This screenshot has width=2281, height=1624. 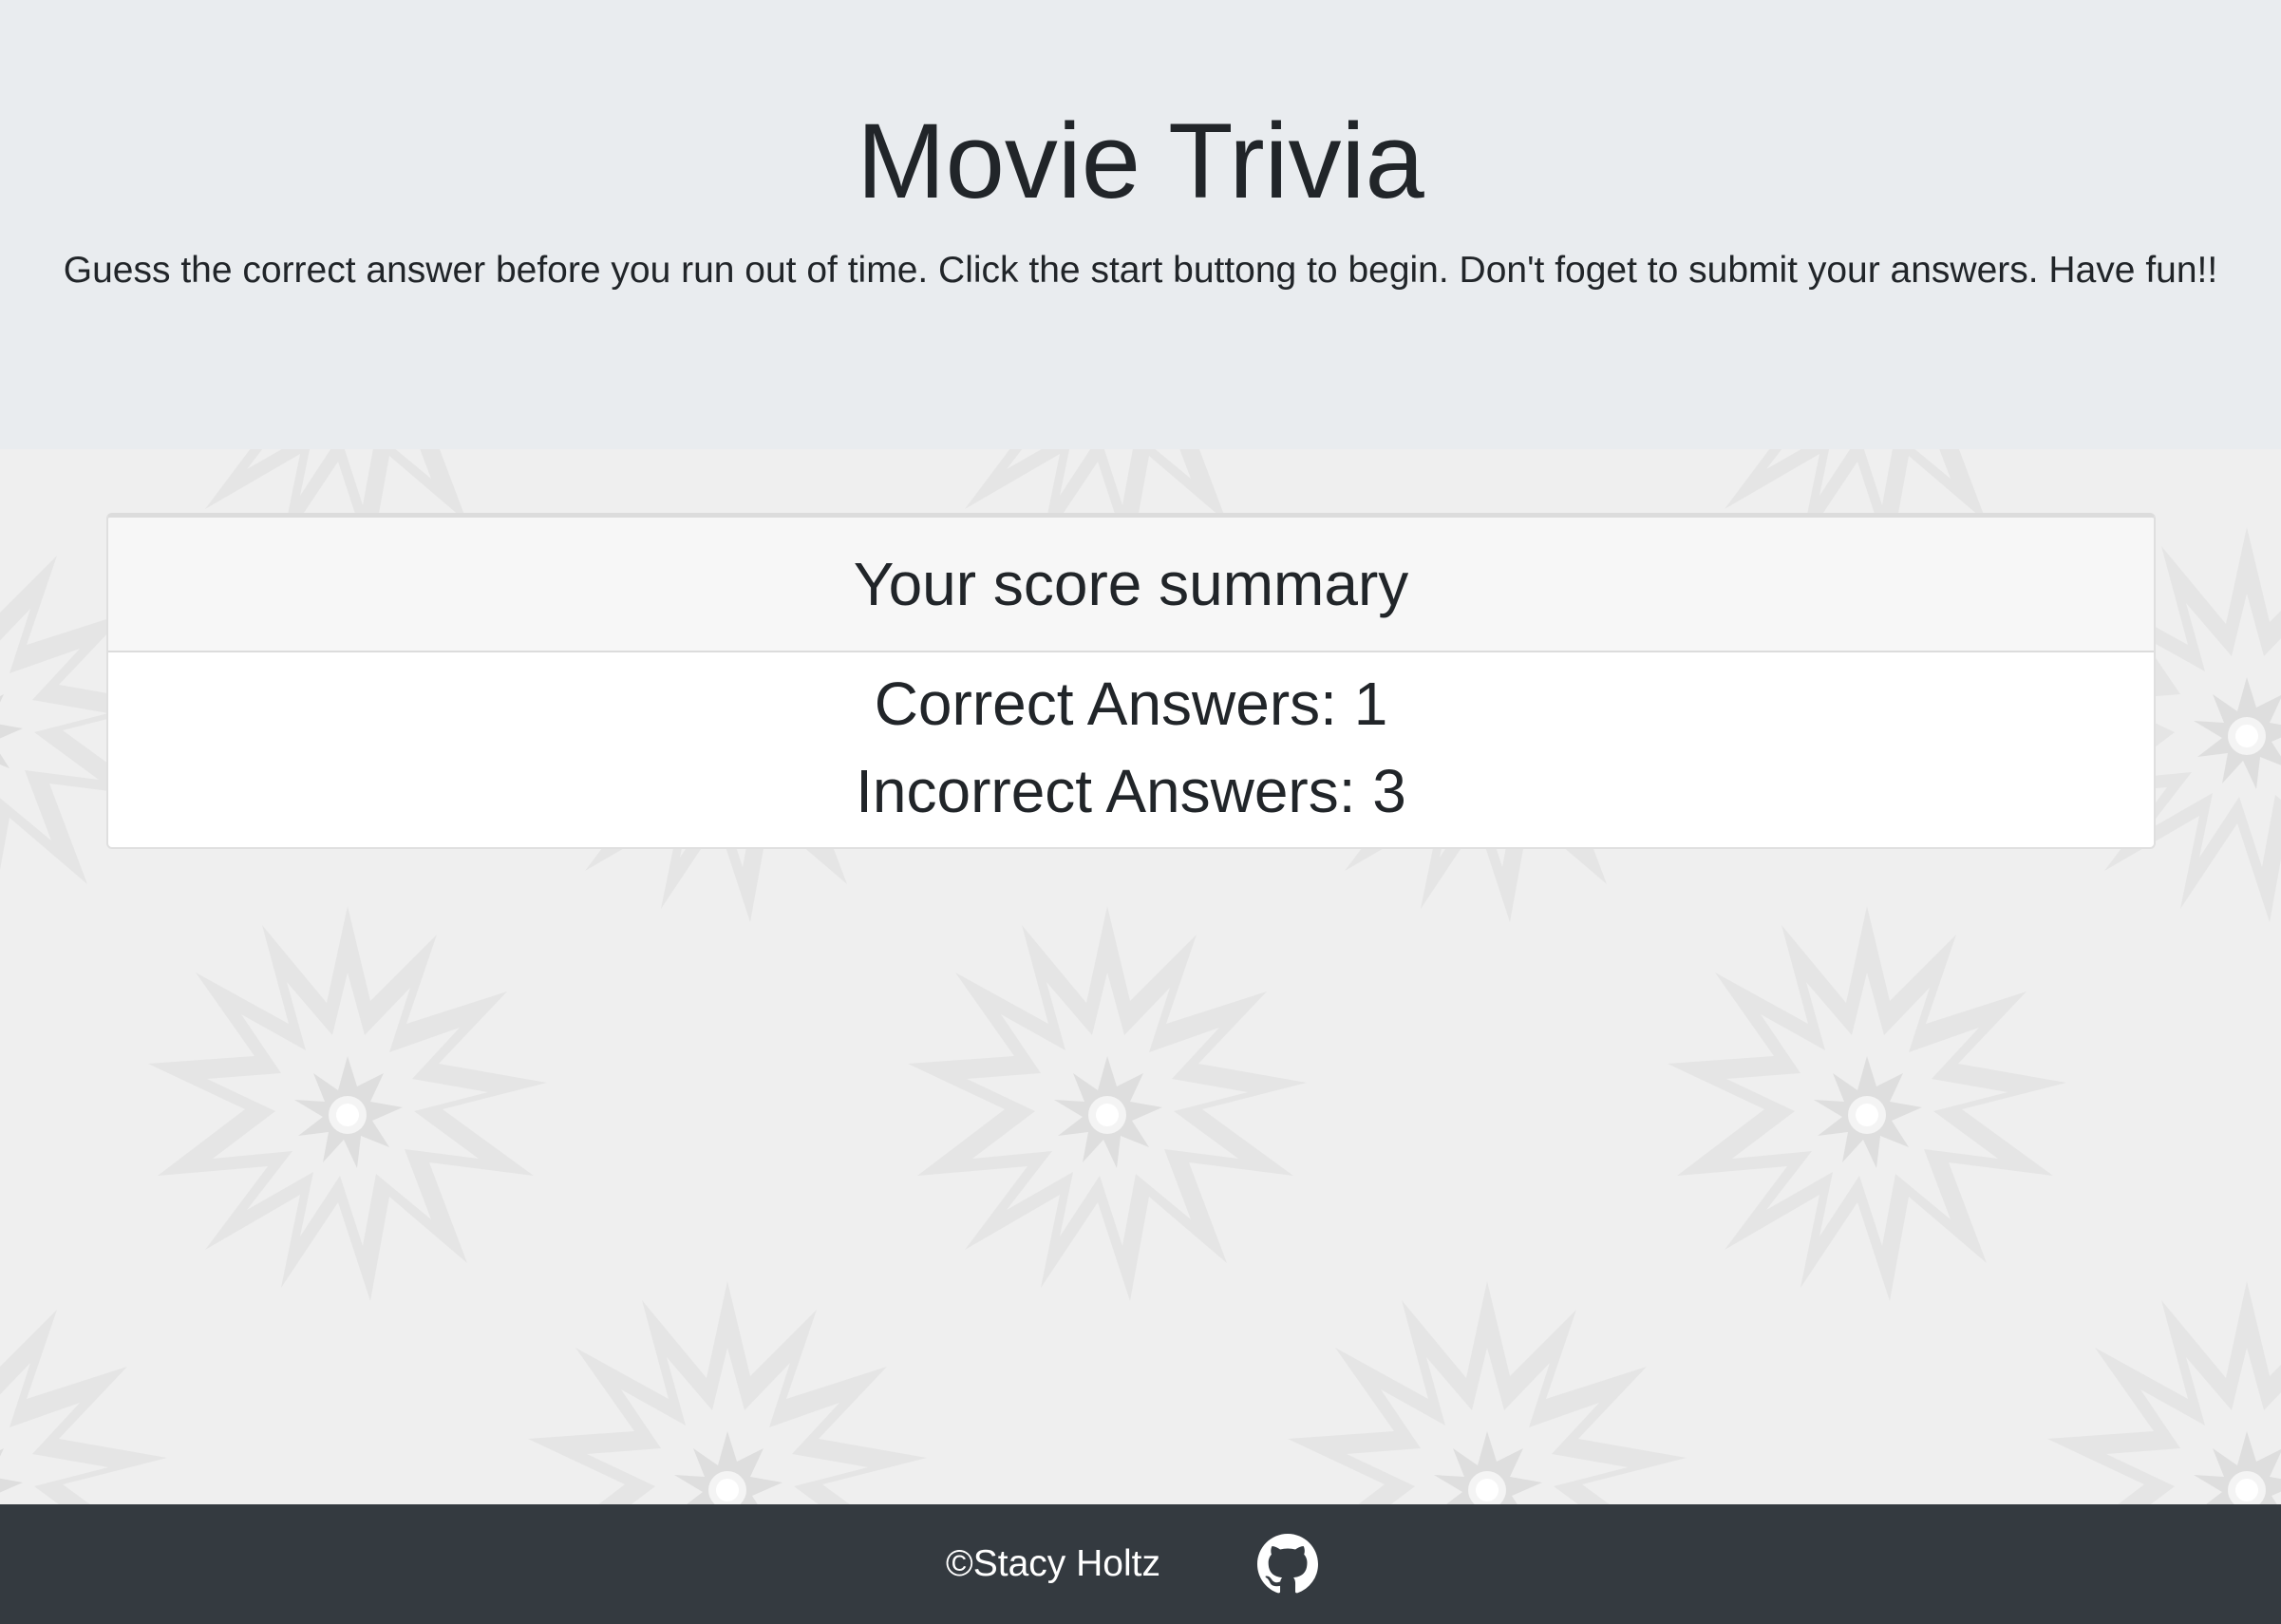 I want to click on incorrect-answers-value: 3, so click(x=1389, y=791).